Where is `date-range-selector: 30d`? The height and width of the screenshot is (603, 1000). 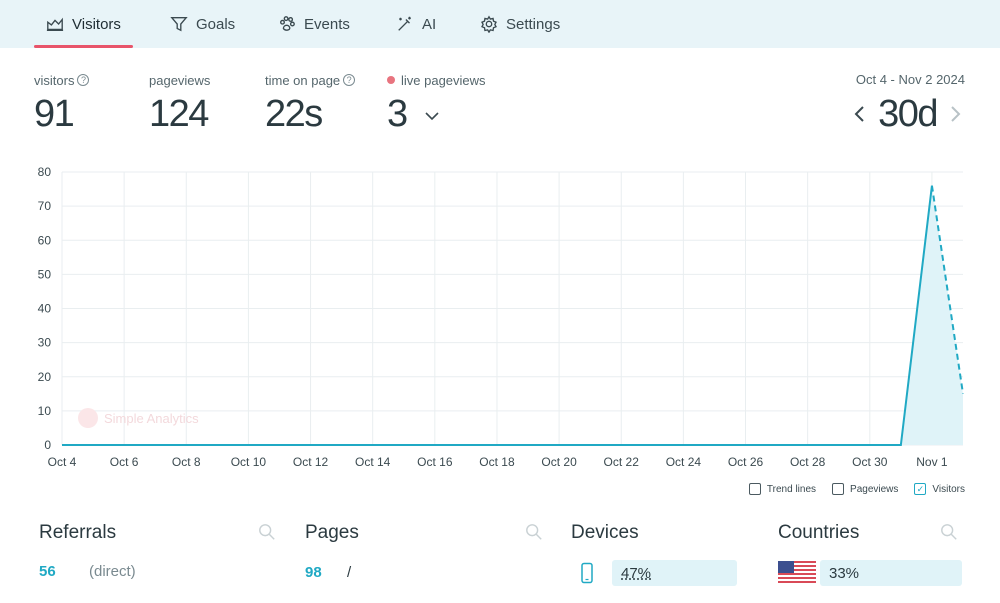 date-range-selector: 30d is located at coordinates (907, 114).